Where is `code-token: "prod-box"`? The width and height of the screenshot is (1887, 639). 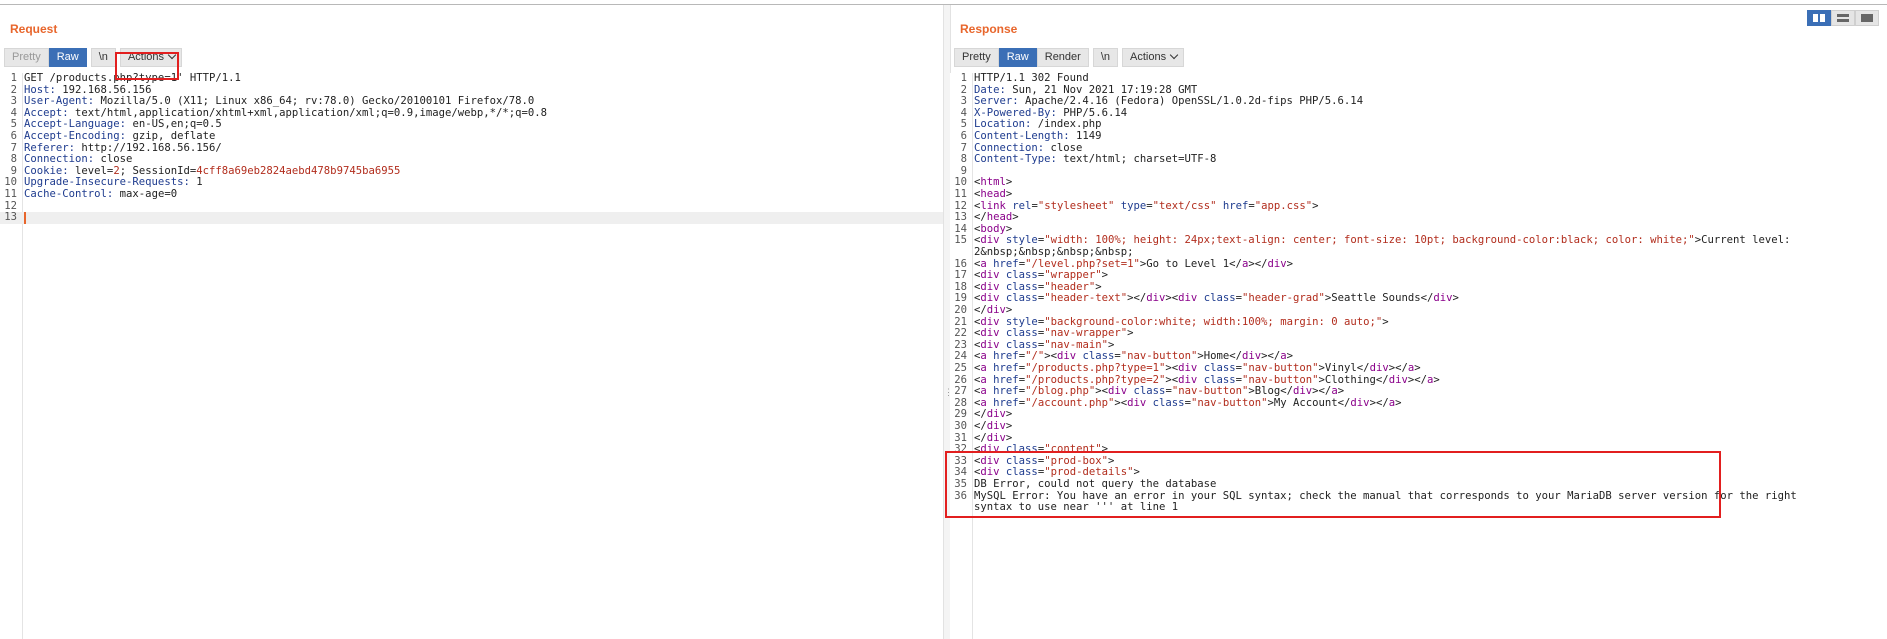
code-token: "prod-box" is located at coordinates (1076, 460).